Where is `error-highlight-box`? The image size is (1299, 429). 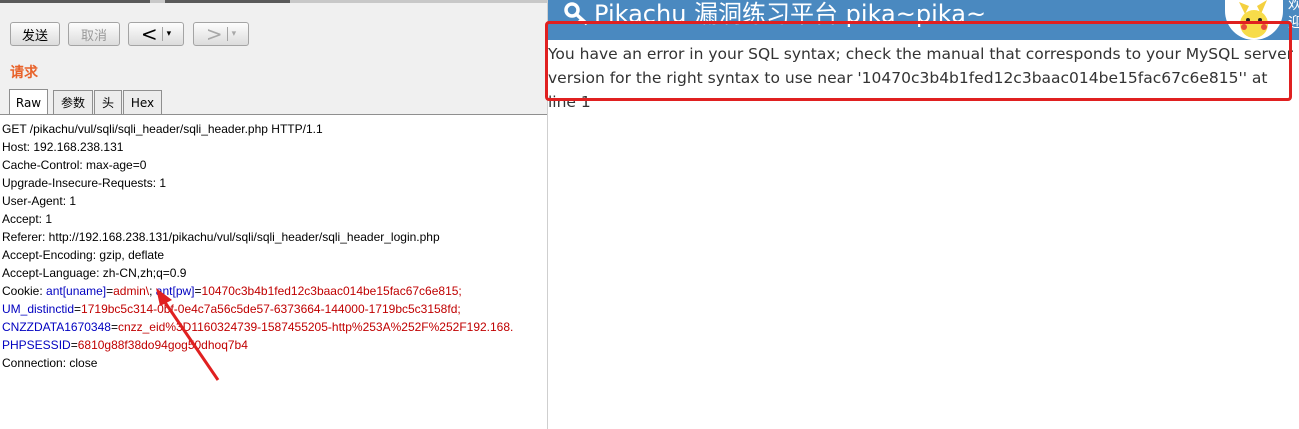
error-highlight-box is located at coordinates (918, 61).